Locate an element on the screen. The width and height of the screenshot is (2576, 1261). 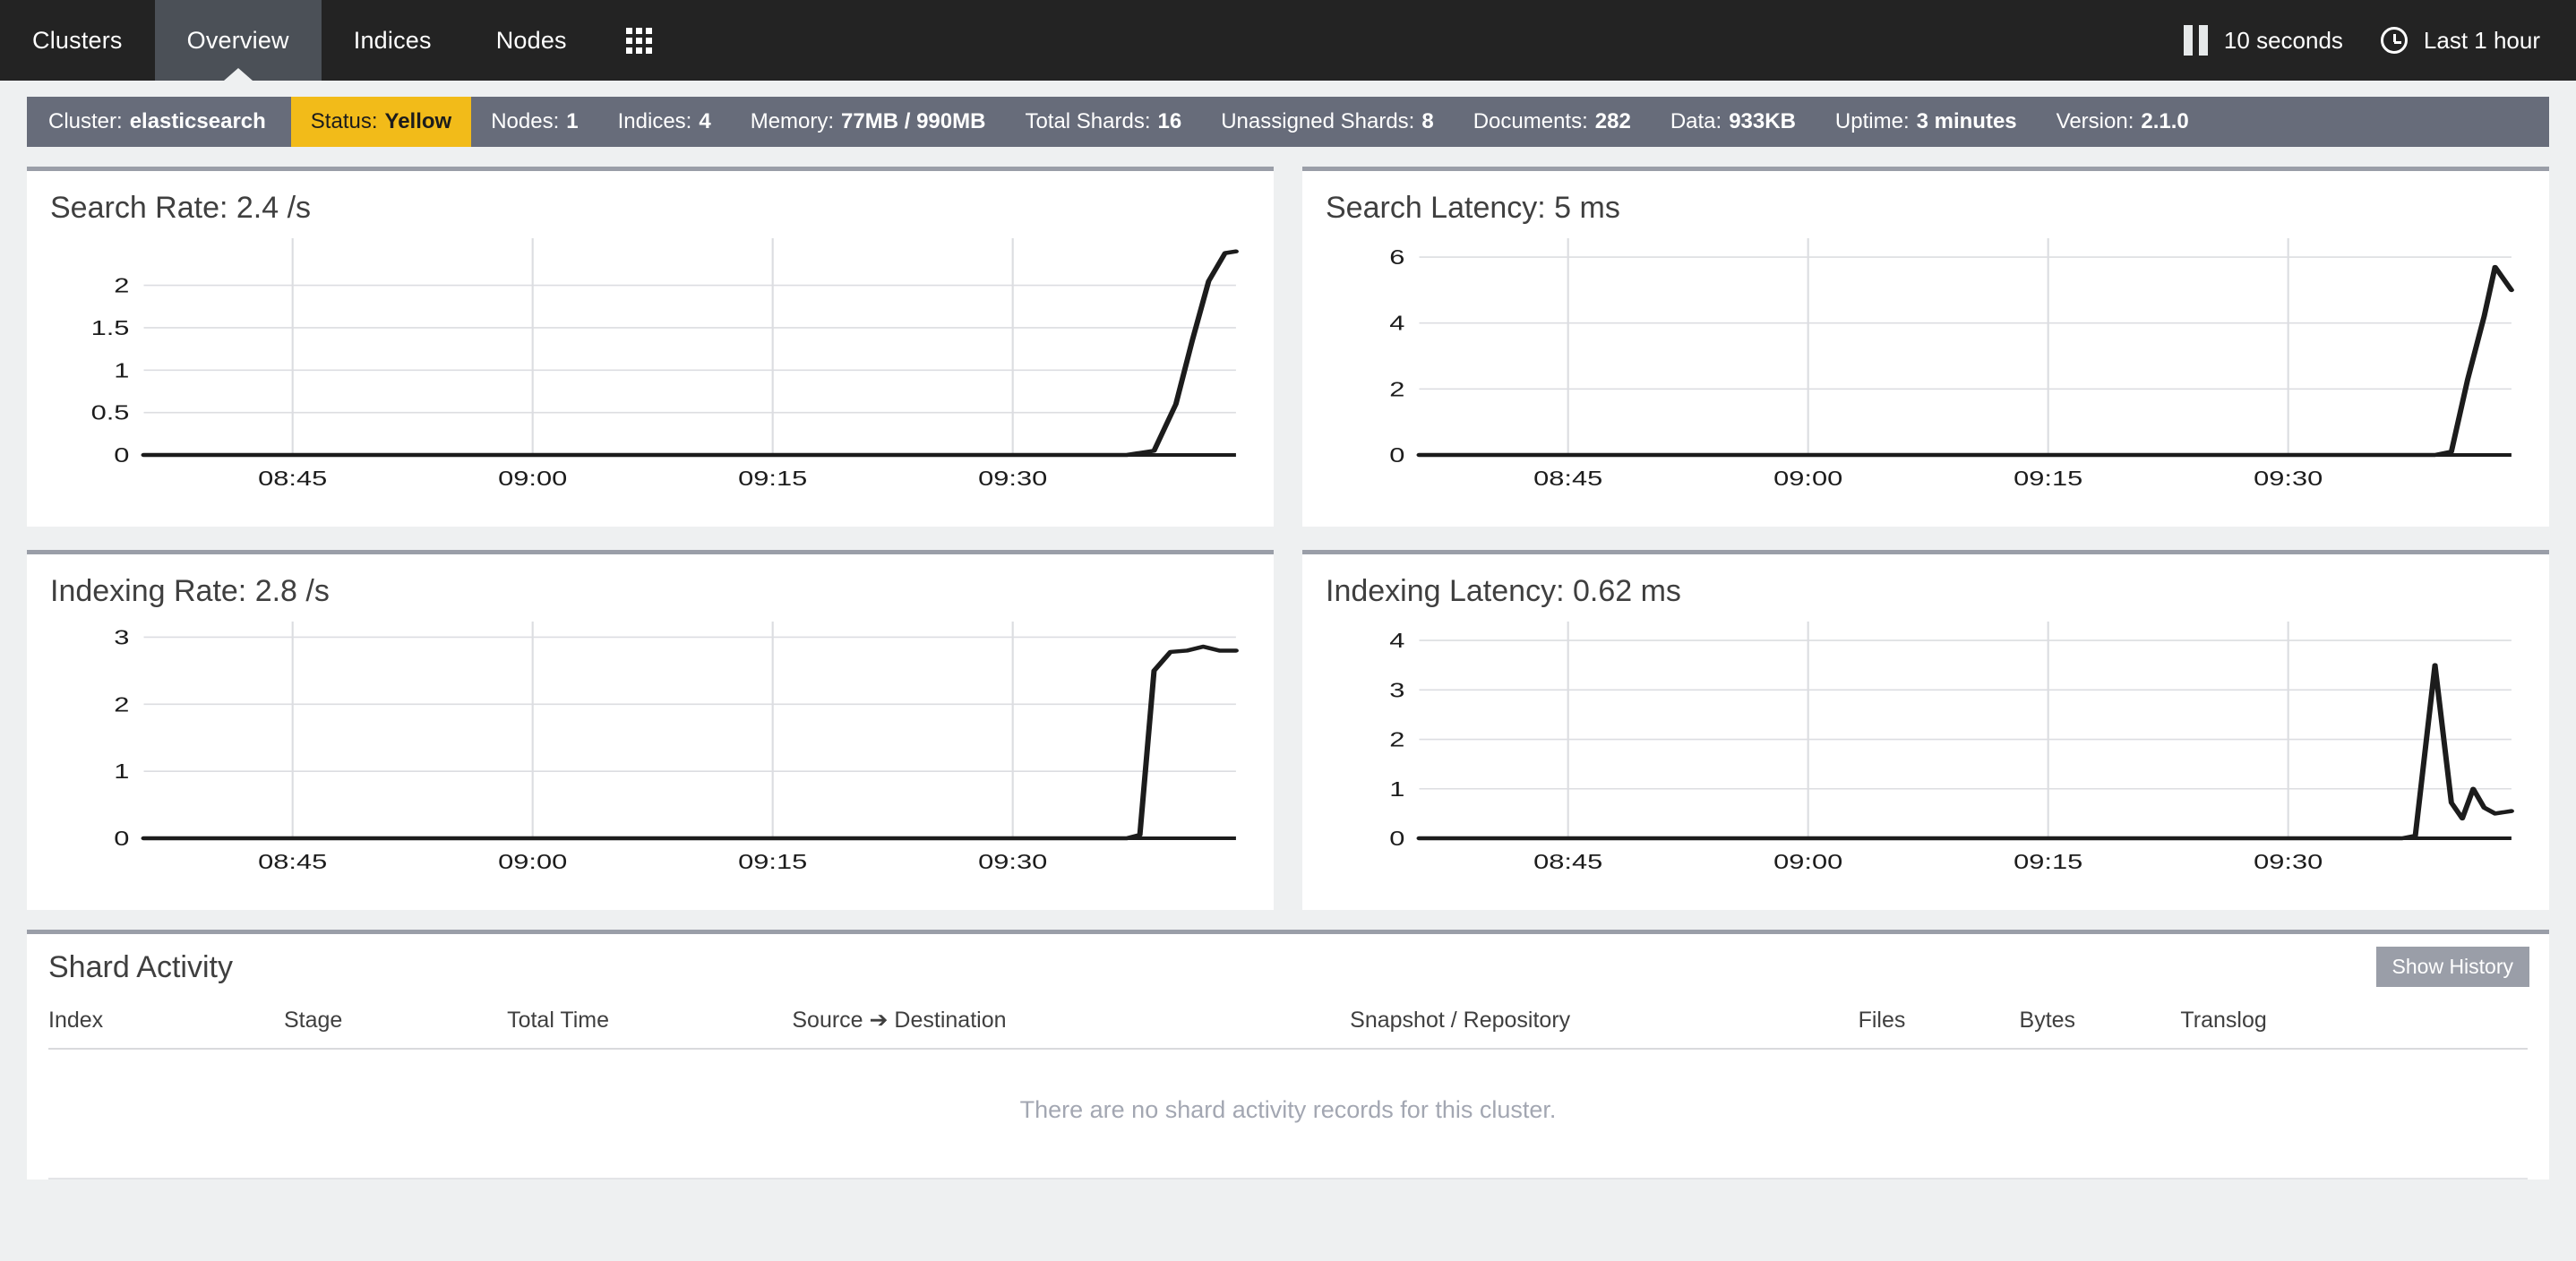
y-axis-tick-label: 1.5 is located at coordinates (110, 327).